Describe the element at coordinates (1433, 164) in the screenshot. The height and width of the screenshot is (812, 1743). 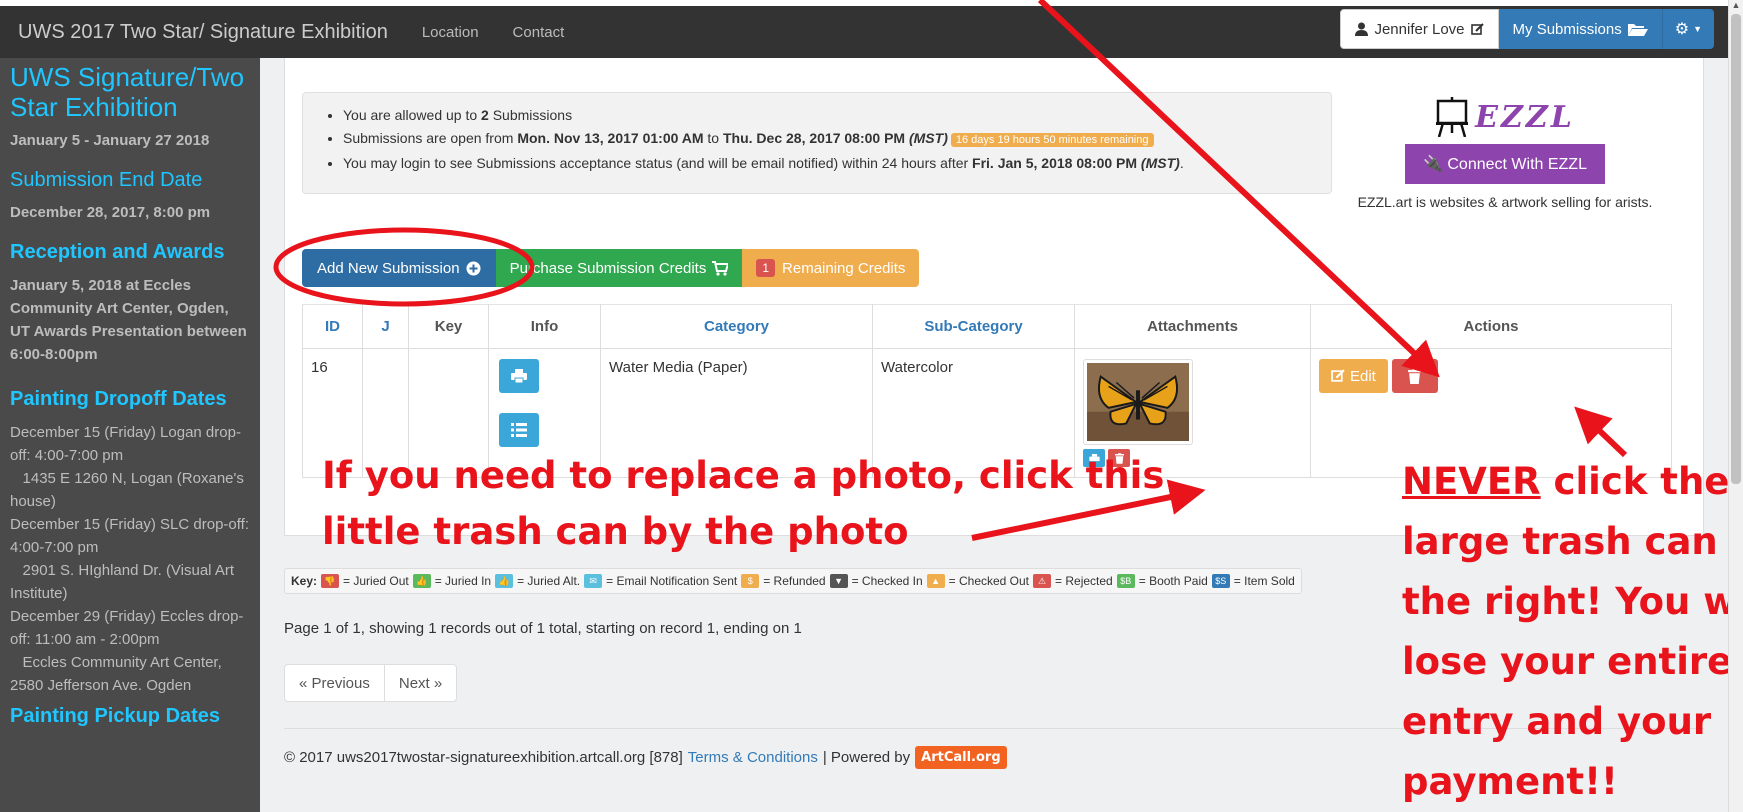
I see `plug-icon: 🔌` at that location.